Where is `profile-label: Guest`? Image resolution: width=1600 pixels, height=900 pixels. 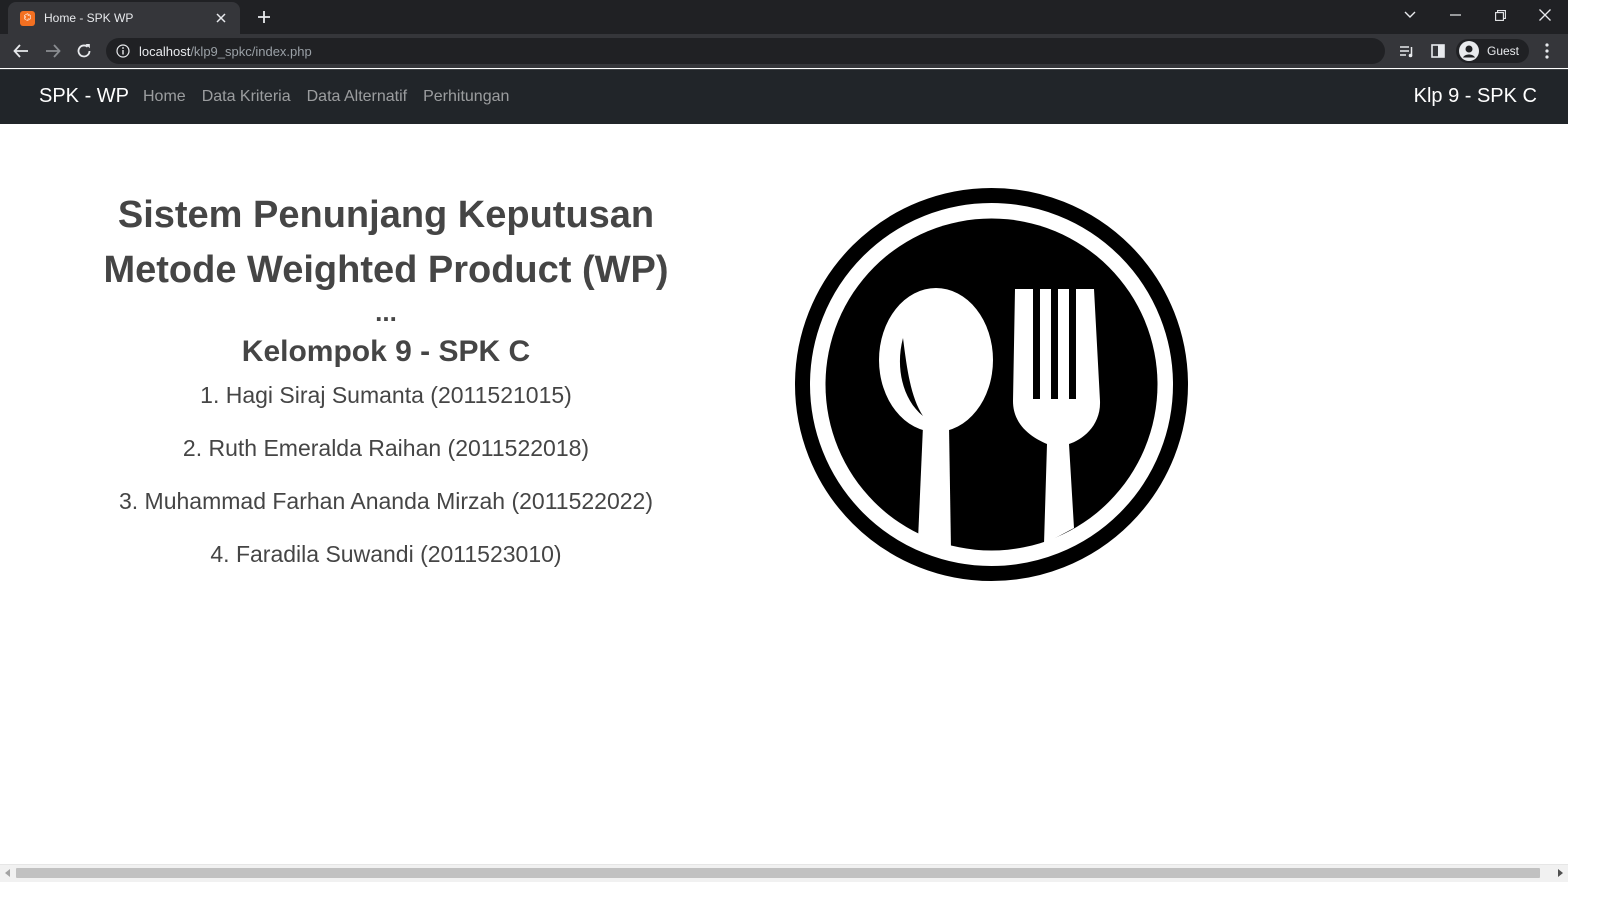
profile-label: Guest is located at coordinates (1503, 51).